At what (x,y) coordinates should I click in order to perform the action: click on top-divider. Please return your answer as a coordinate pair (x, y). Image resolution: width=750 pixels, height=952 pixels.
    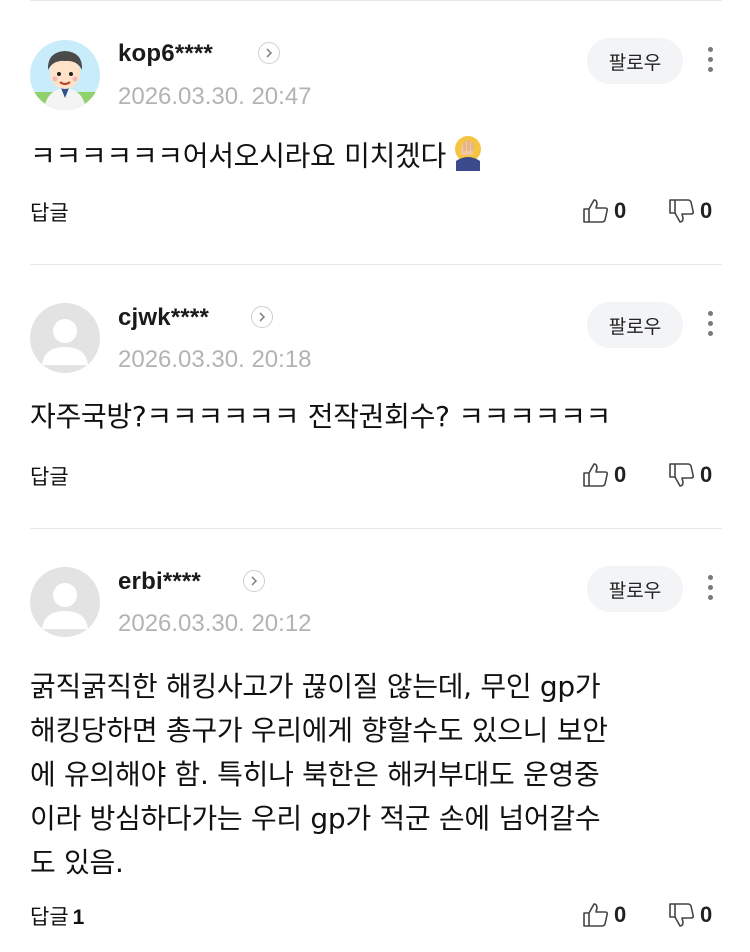
    Looking at the image, I should click on (376, 0).